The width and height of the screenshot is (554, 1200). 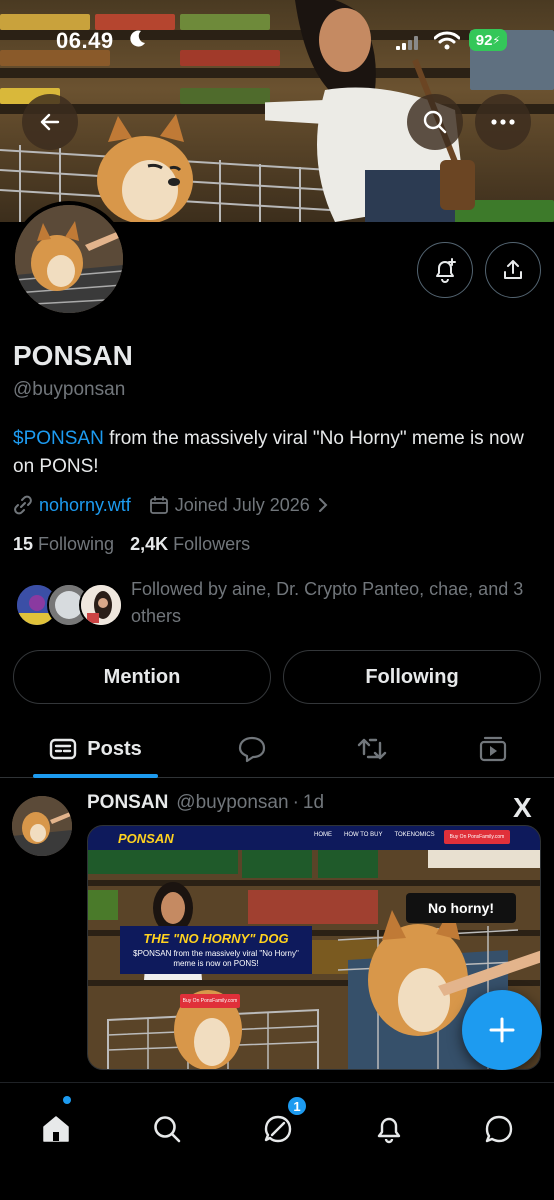 What do you see at coordinates (146, 838) in the screenshot?
I see `media-brand-logo: PONSAN` at bounding box center [146, 838].